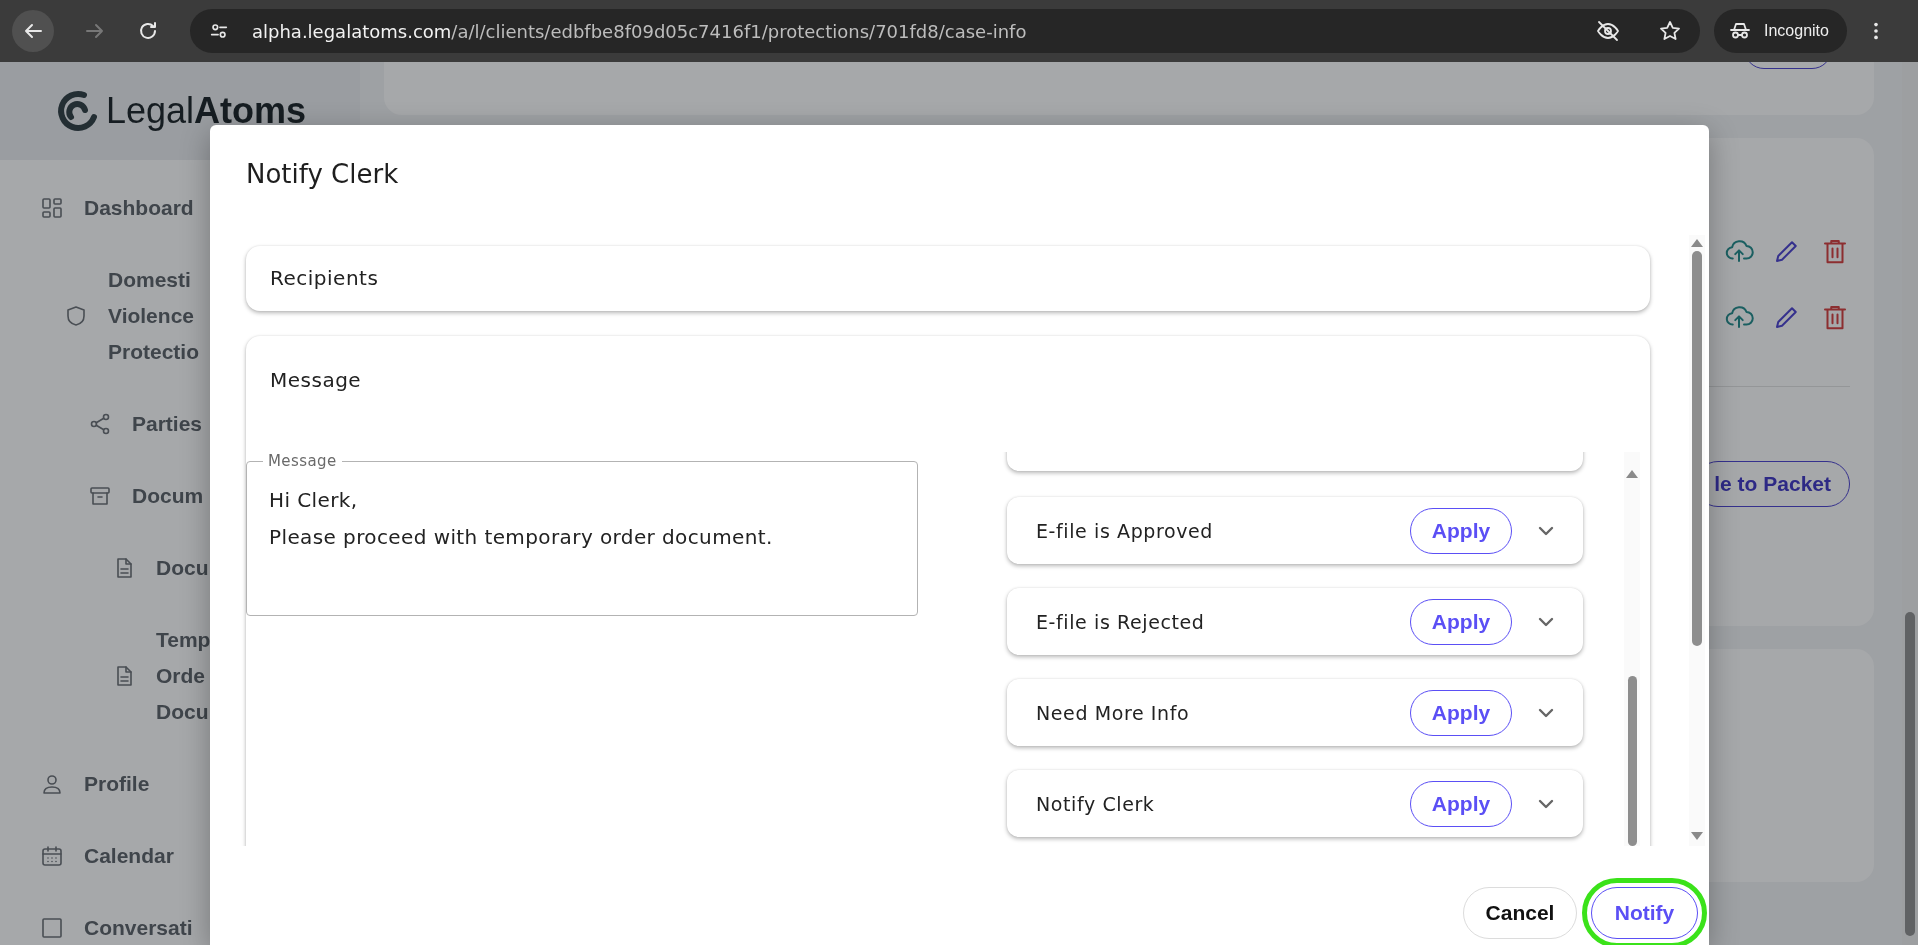 This screenshot has width=1918, height=945. What do you see at coordinates (1113, 712) in the screenshot?
I see `template-name: Need More Info` at bounding box center [1113, 712].